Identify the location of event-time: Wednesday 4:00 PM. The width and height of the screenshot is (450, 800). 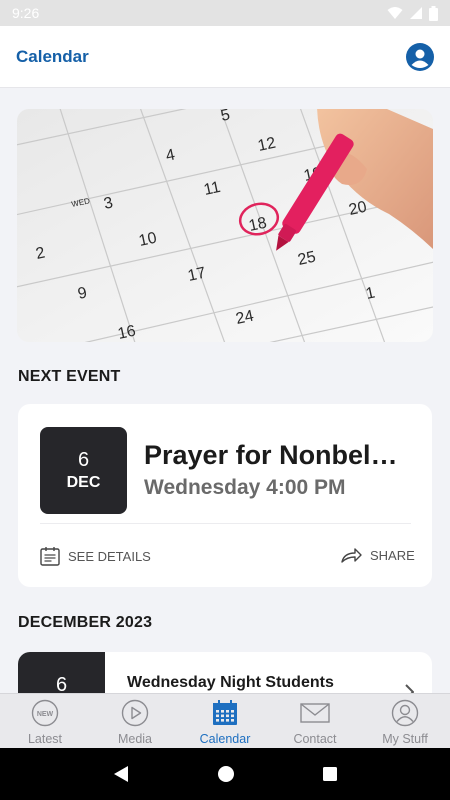
(245, 487).